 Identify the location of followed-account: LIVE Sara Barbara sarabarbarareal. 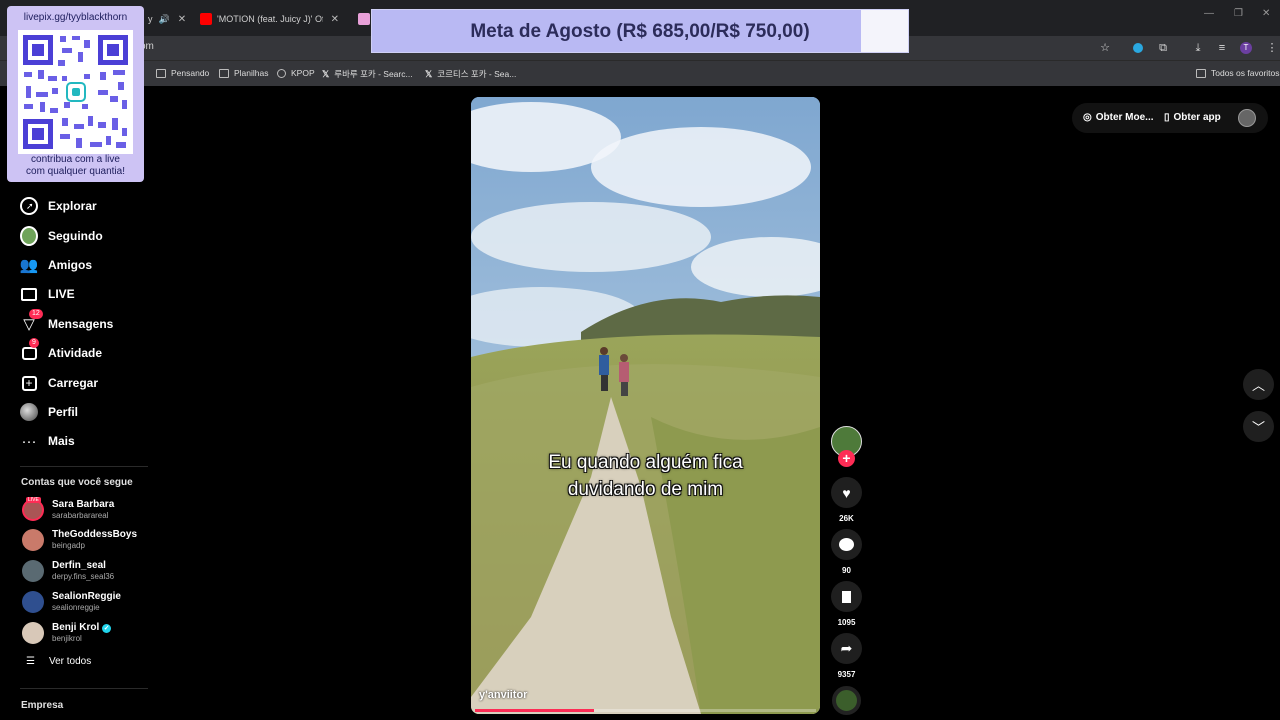
(68, 509).